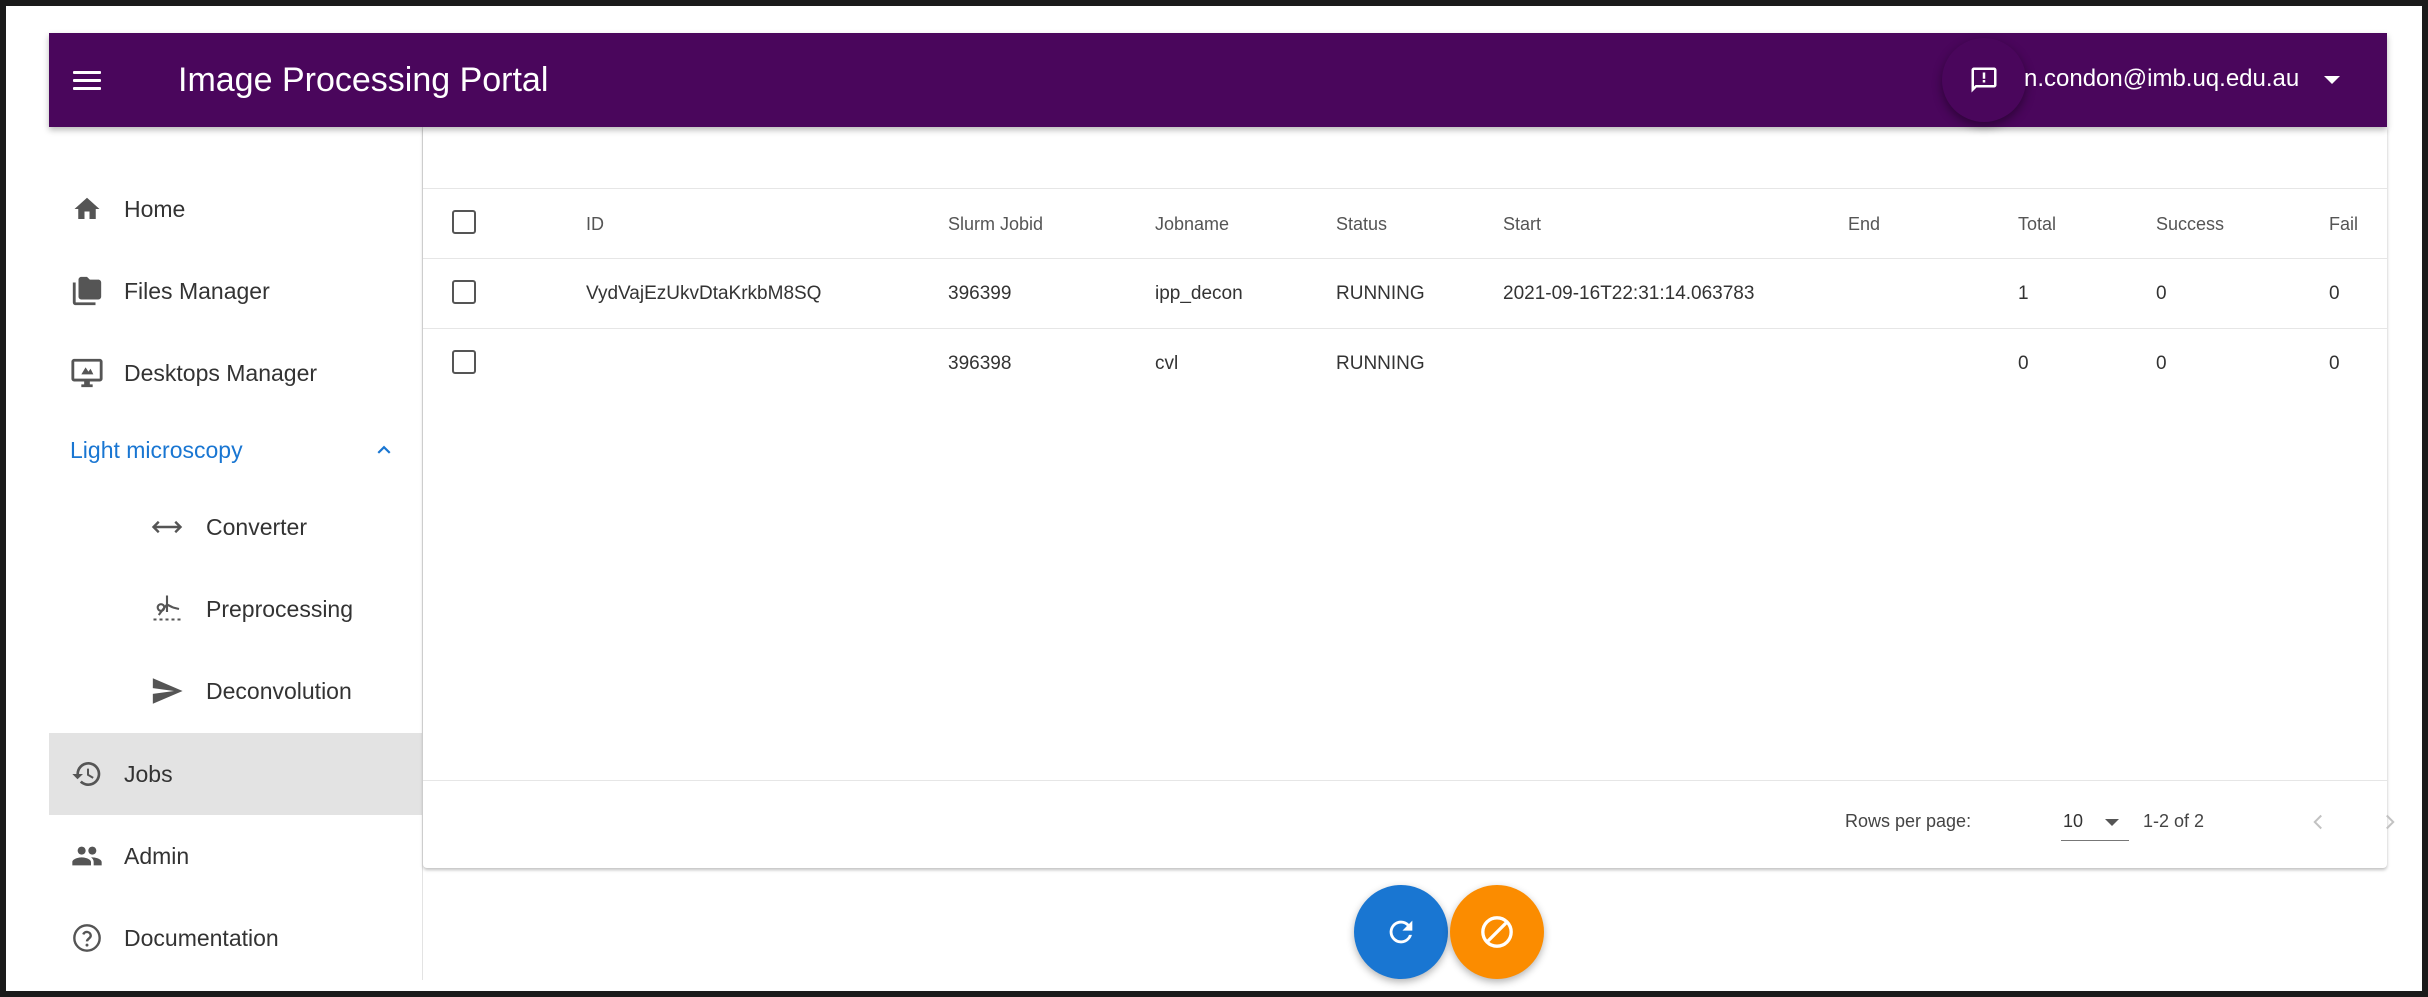 The height and width of the screenshot is (997, 2428). I want to click on user-email: n.condon@imb.uq.edu.au, so click(2161, 79).